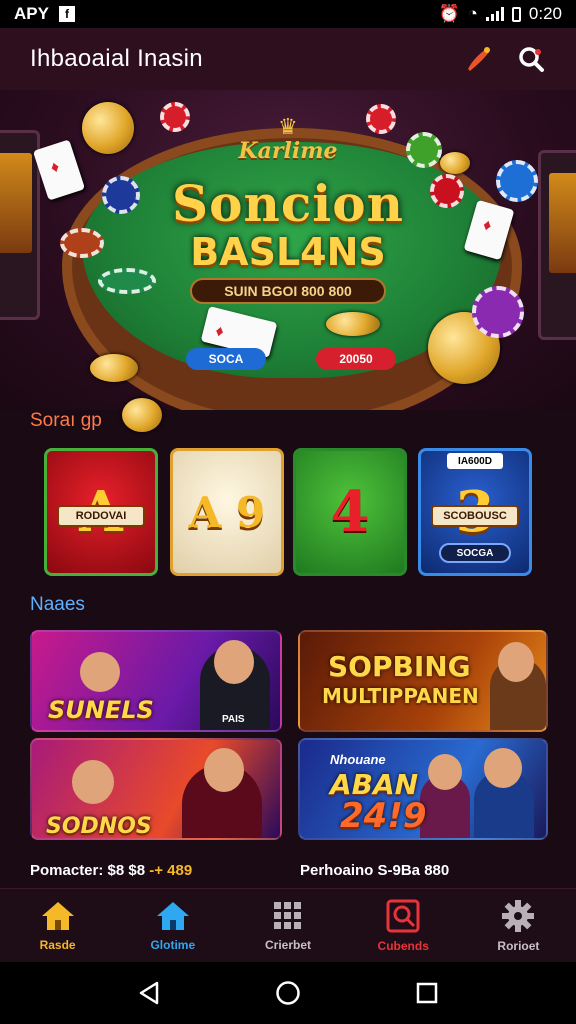 The height and width of the screenshot is (1024, 576). What do you see at coordinates (171, 870) in the screenshot?
I see `caption-value: -+ 489` at bounding box center [171, 870].